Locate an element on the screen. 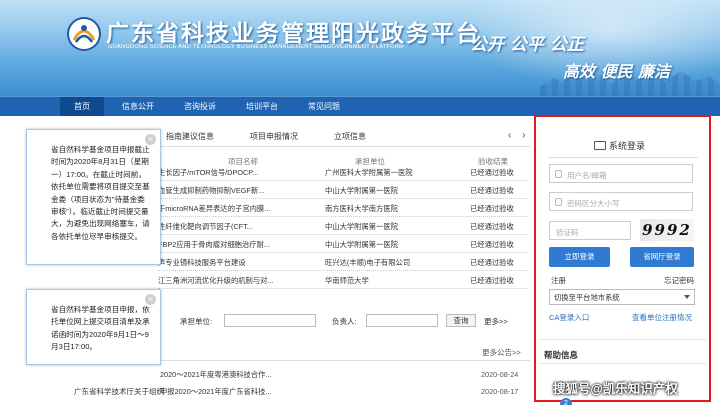  system-select-value: 切换至平台地市系统 is located at coordinates (587, 297).